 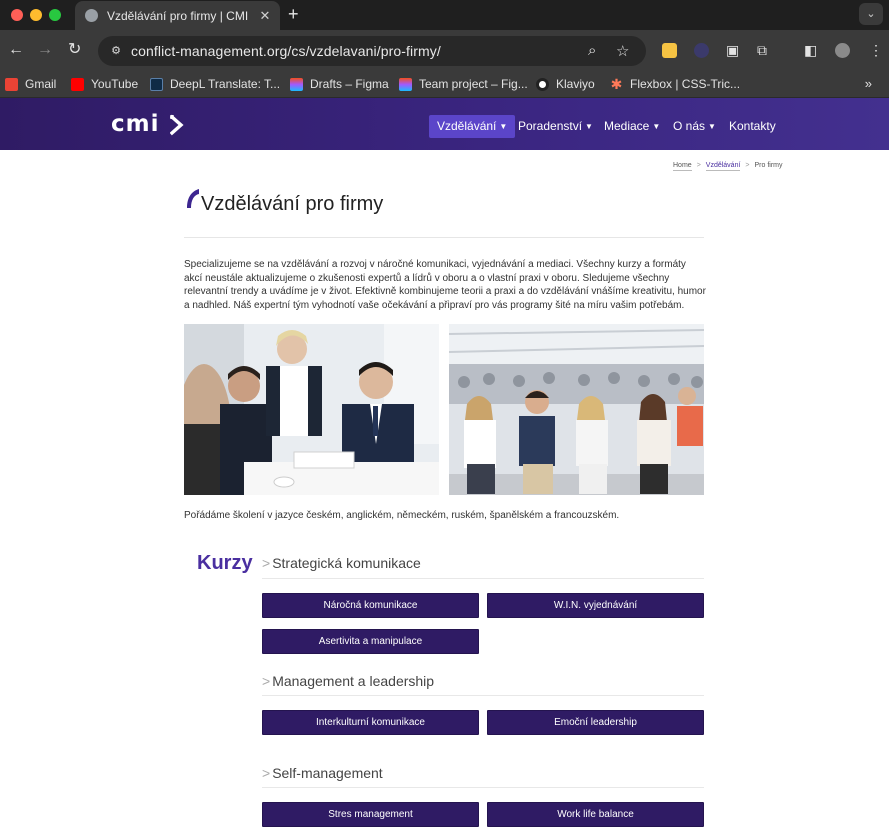 I want to click on minimize-window-button, so click(x=36, y=15).